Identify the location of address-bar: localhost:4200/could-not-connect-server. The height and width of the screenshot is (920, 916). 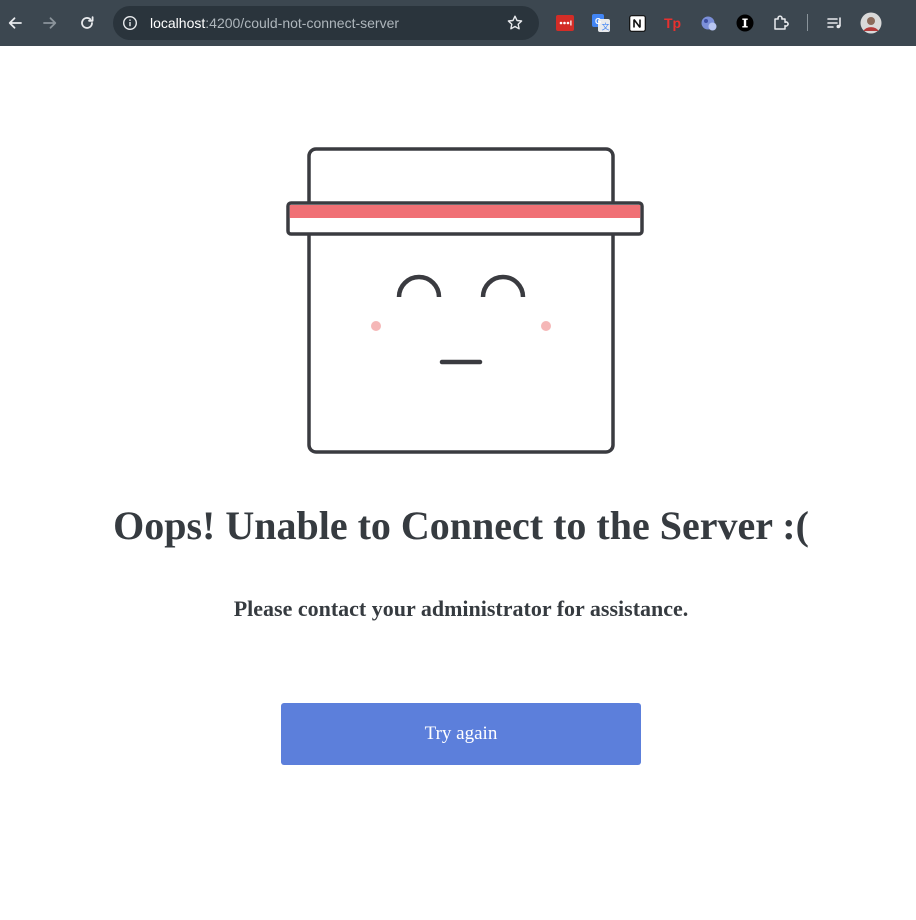
(326, 23).